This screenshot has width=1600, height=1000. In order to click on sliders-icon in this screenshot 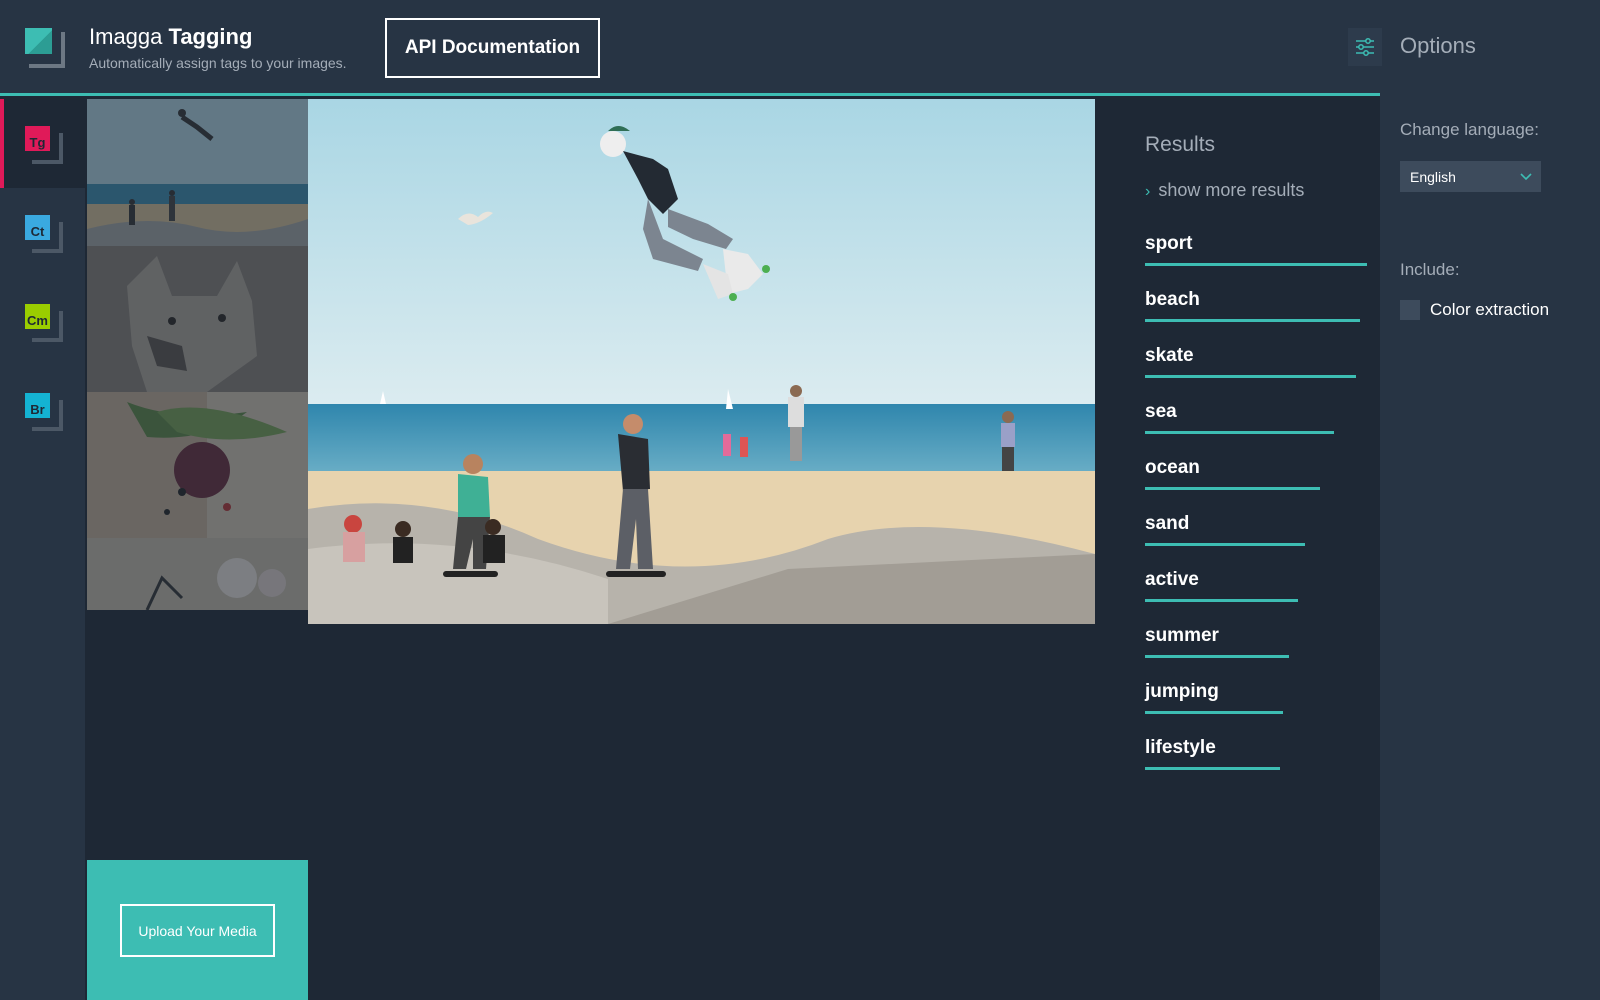, I will do `click(1365, 47)`.